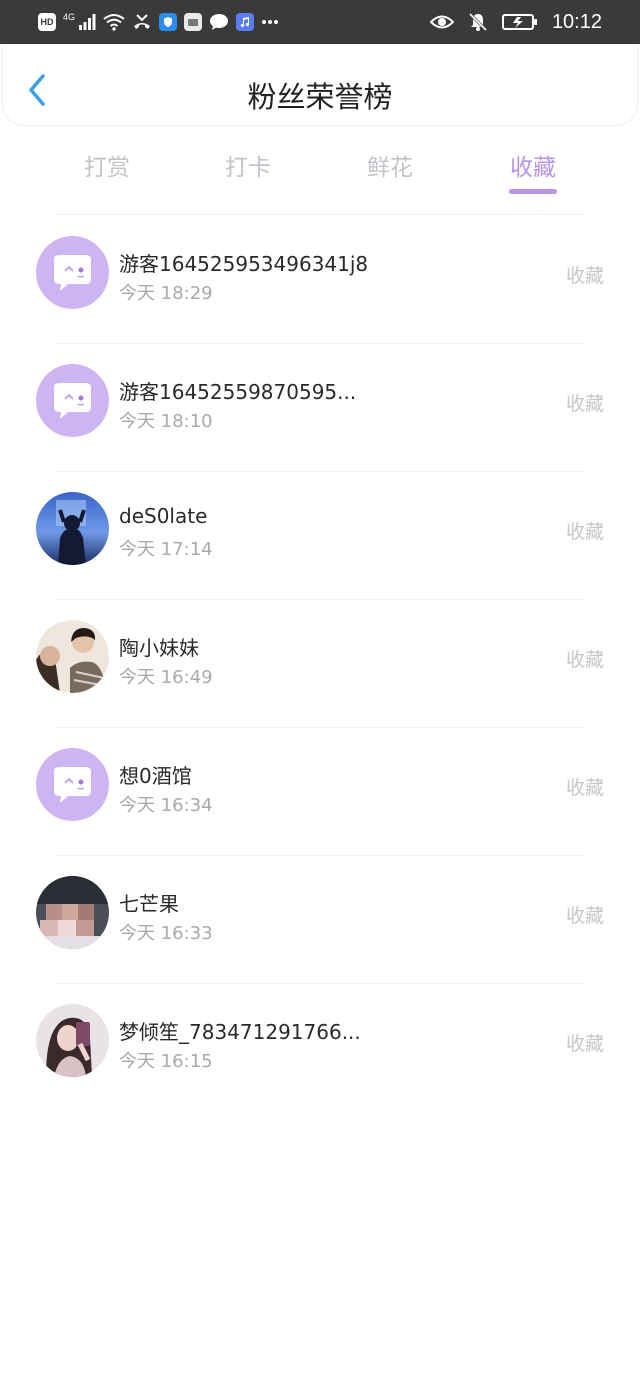 The image size is (640, 1387). I want to click on user-time: 今天 18:29, so click(166, 293).